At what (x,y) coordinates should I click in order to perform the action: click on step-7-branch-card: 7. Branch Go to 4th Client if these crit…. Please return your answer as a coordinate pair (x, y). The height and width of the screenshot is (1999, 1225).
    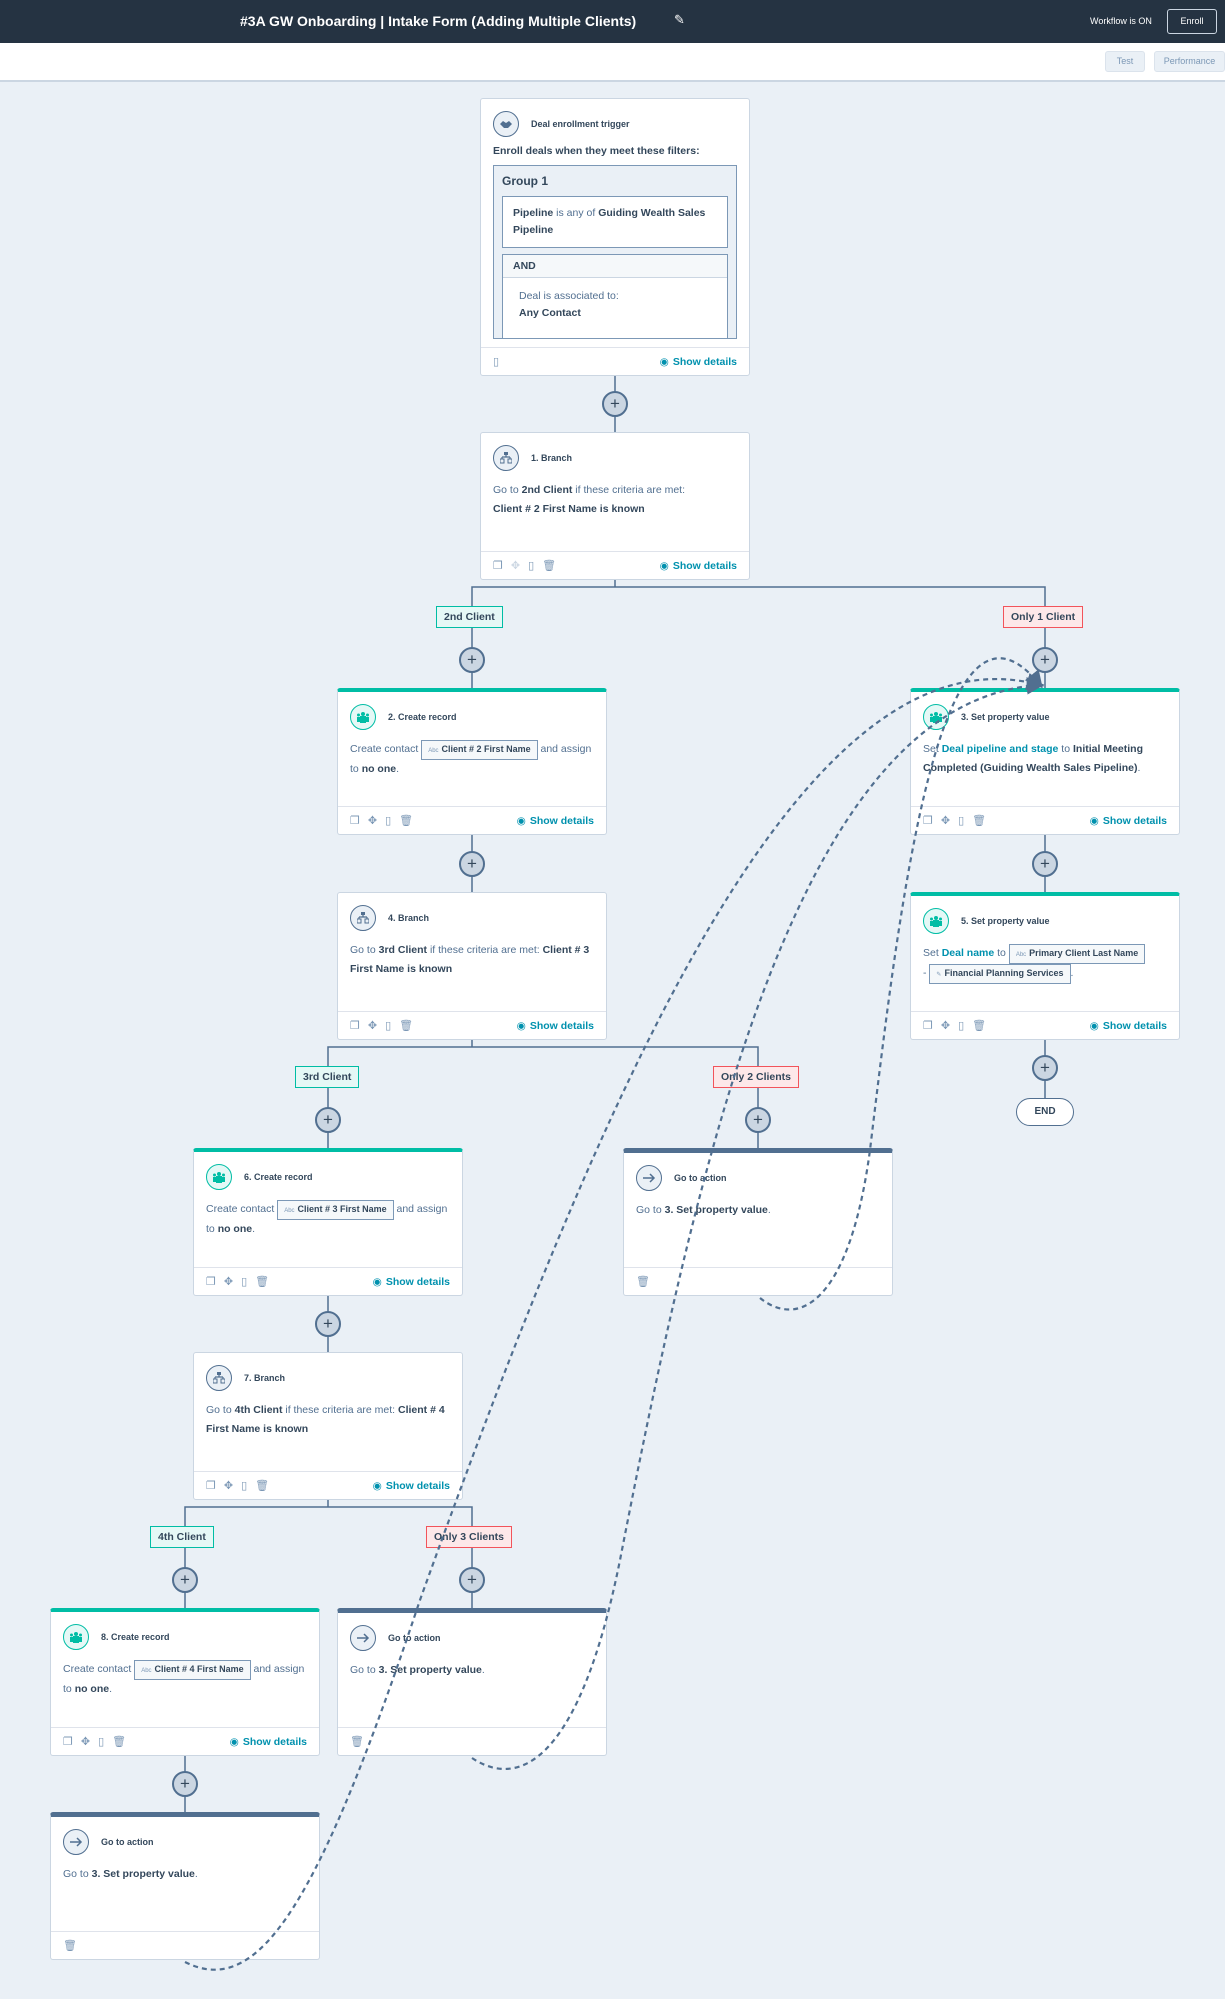
    Looking at the image, I should click on (328, 1426).